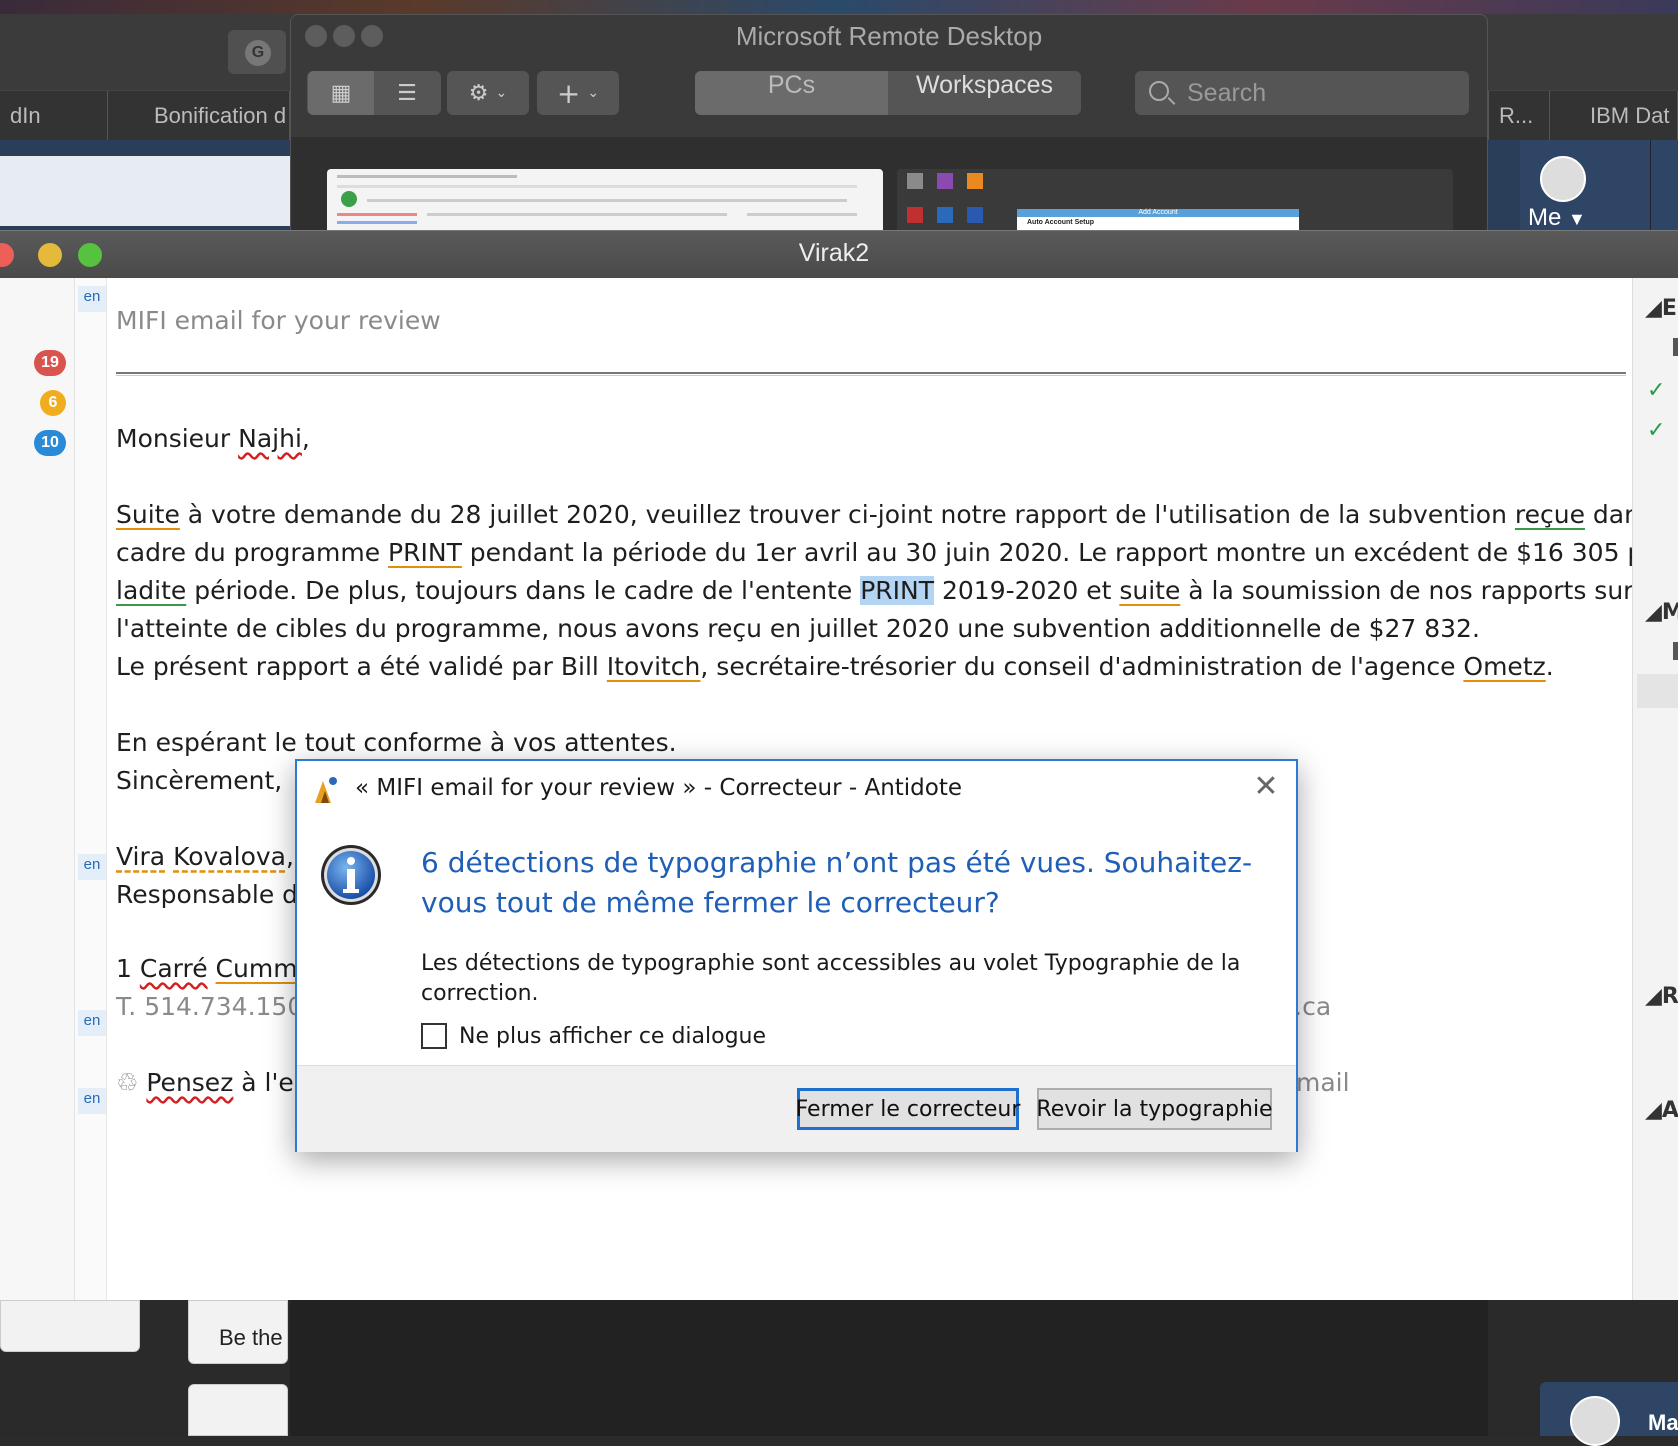 This screenshot has width=1678, height=1446. Describe the element at coordinates (1227, 93) in the screenshot. I see `search-placeholder: Search` at that location.